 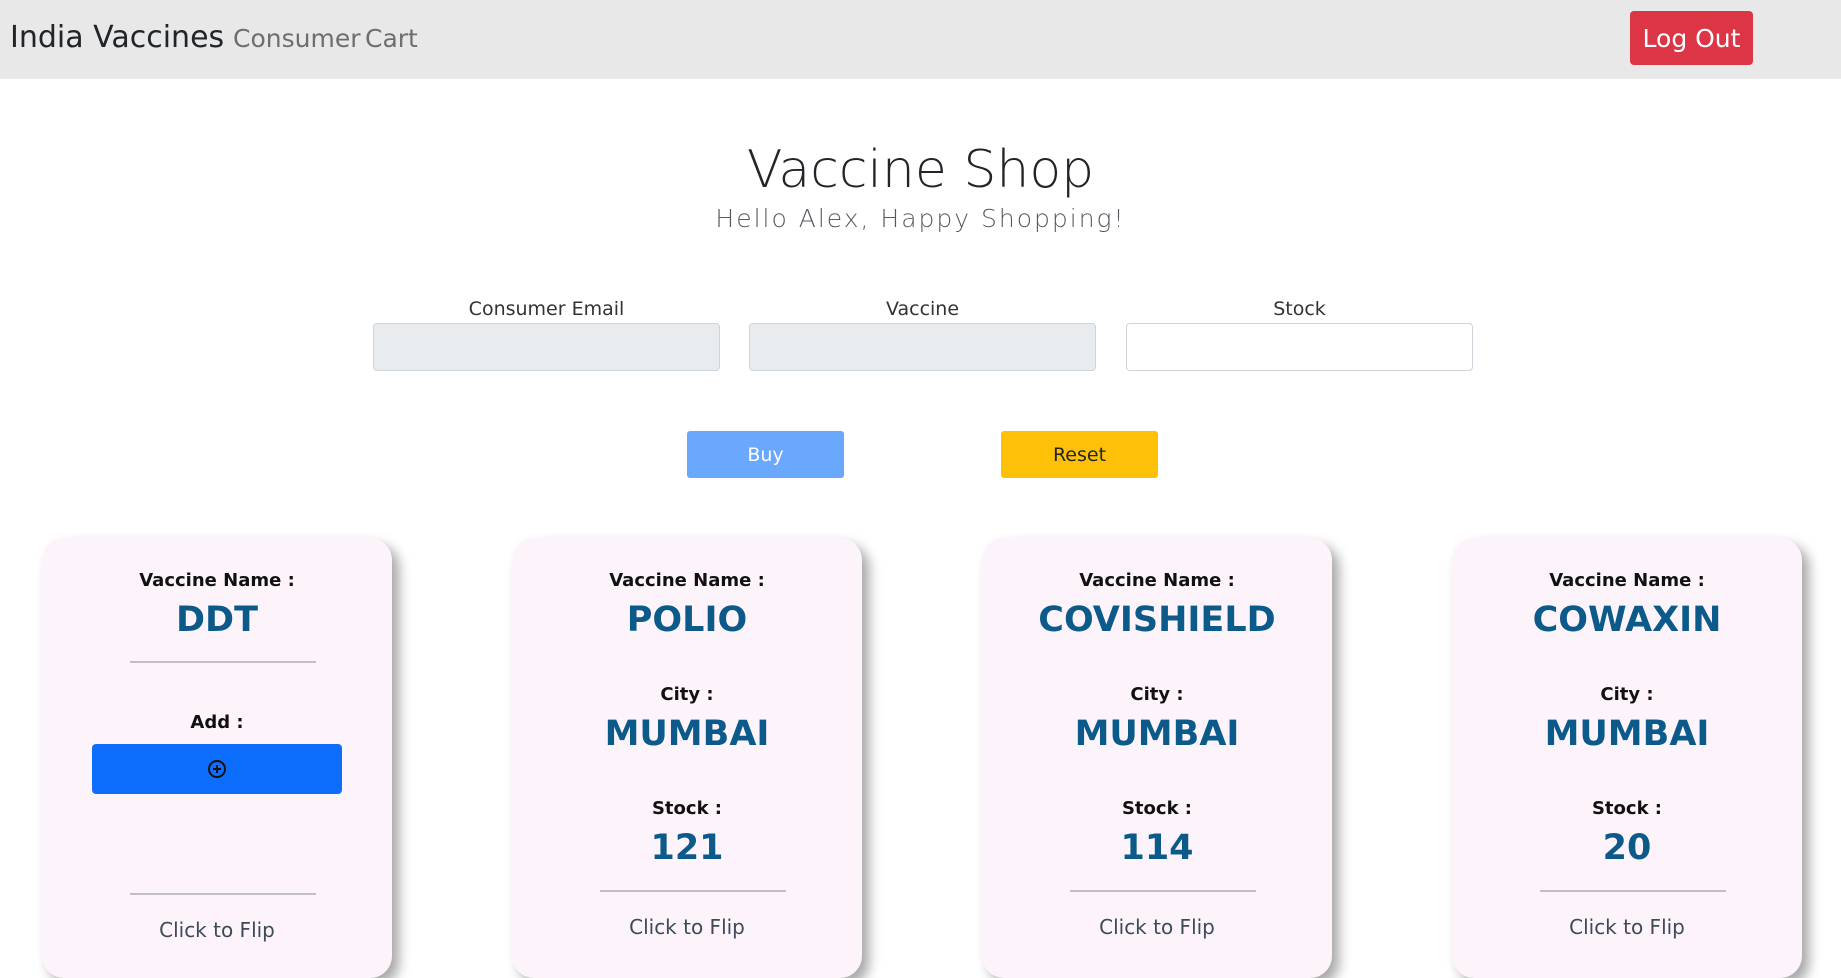 What do you see at coordinates (922, 309) in the screenshot?
I see `vaccine-label: Vaccine` at bounding box center [922, 309].